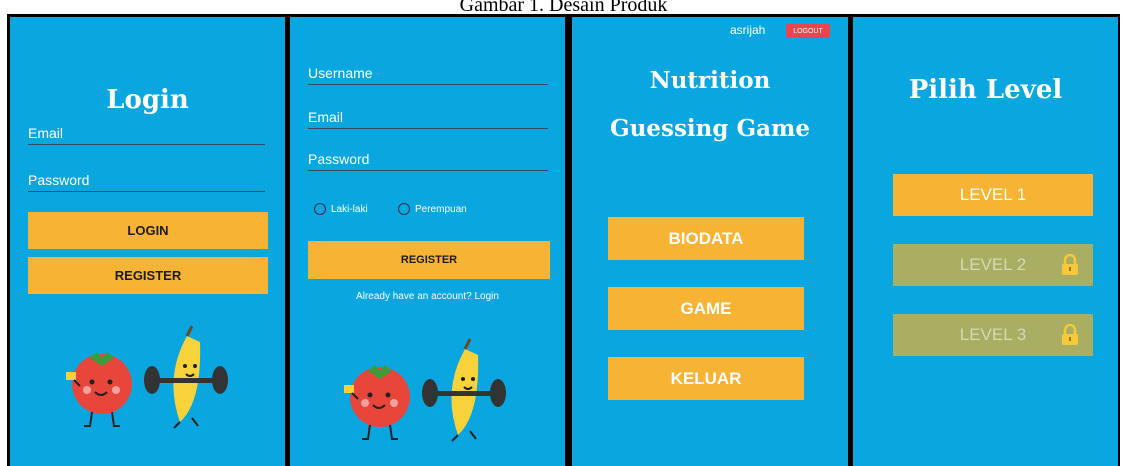 This screenshot has height=466, width=1127. Describe the element at coordinates (710, 80) in the screenshot. I see `game-title-line1: Nutrition` at that location.